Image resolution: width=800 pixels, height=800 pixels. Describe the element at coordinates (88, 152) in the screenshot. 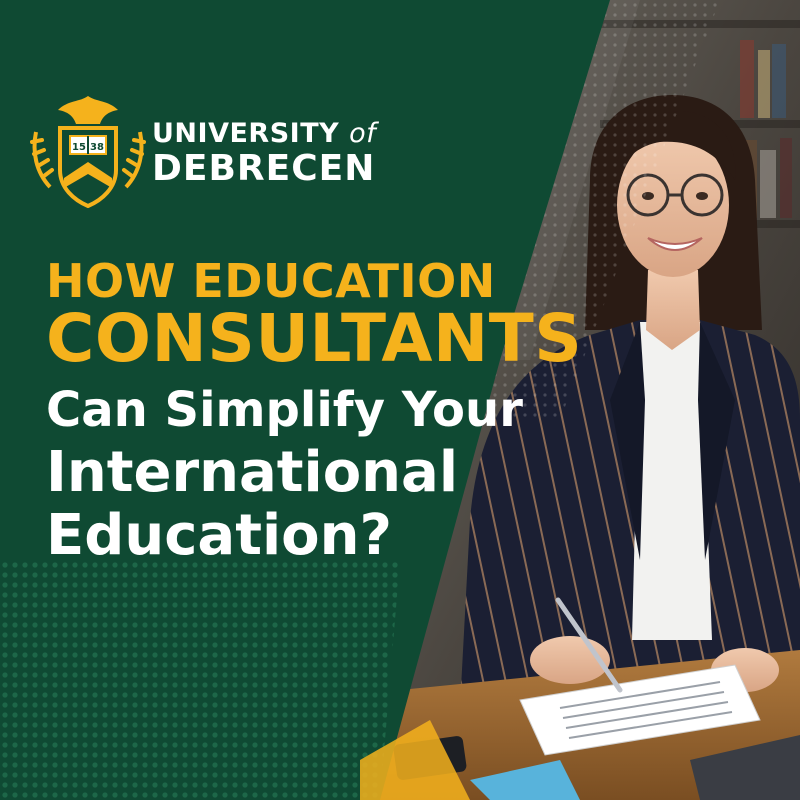

I see `university-crest-icon: 15 38` at that location.